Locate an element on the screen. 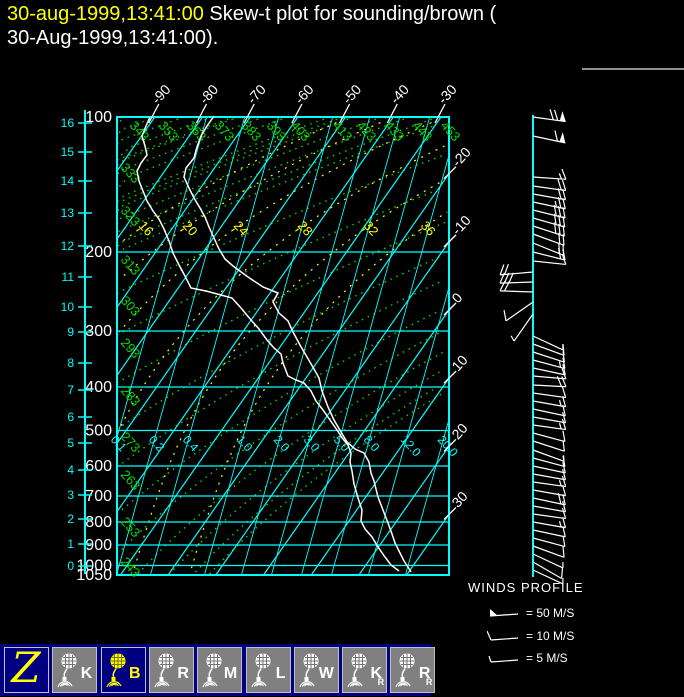 This screenshot has height=697, width=684. svg-text: 433 is located at coordinates (395, 131).